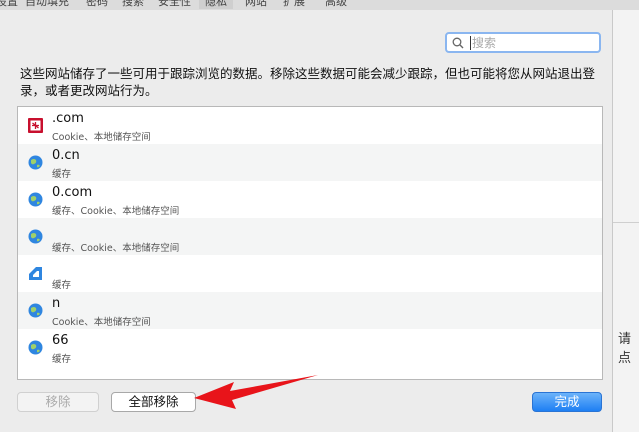 This screenshot has height=432, width=639. I want to click on background-window: 请点, so click(625, 221).